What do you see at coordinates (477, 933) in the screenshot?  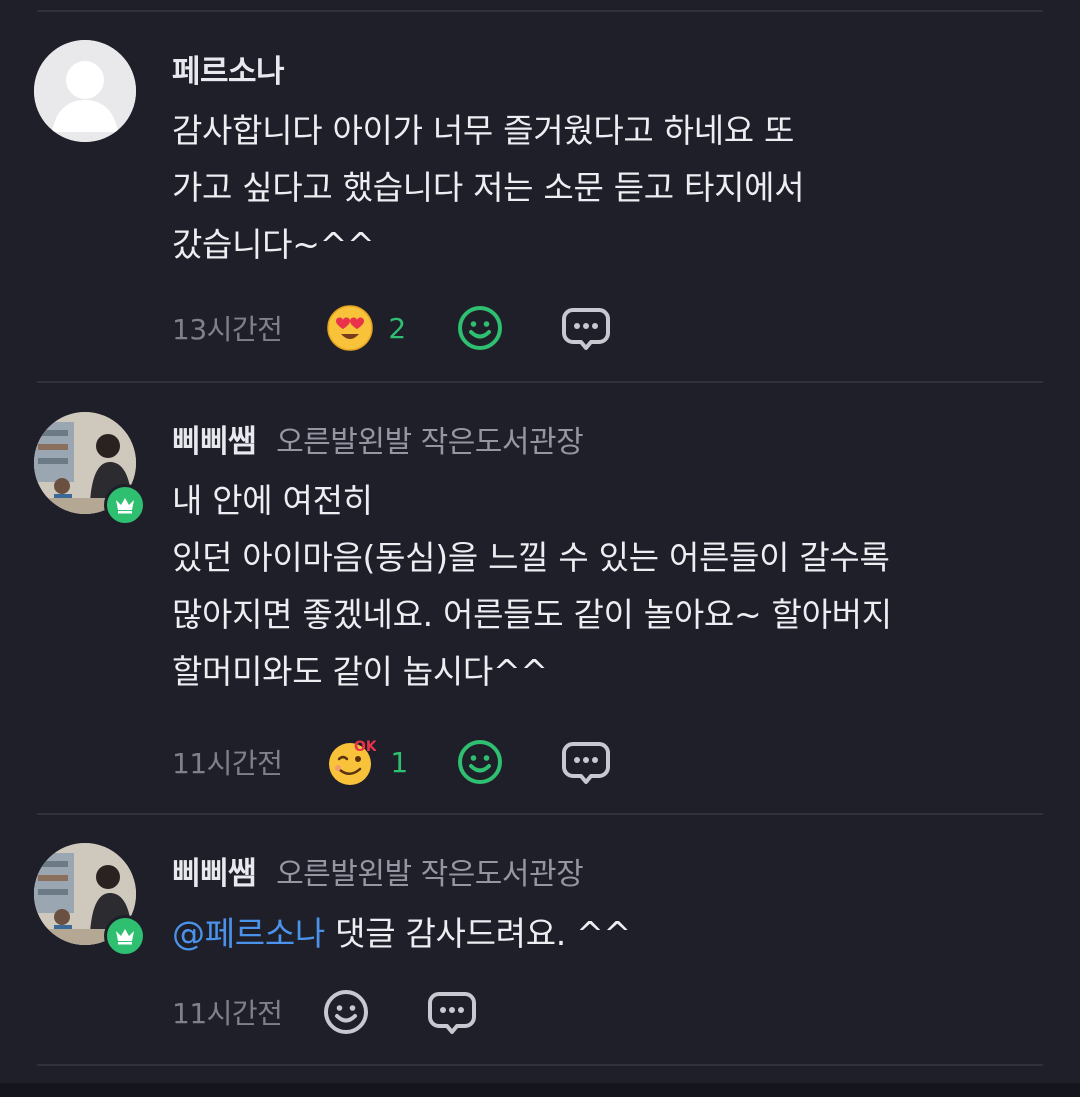 I see `comment-text-content: 댓글 감사드려요. ^^` at bounding box center [477, 933].